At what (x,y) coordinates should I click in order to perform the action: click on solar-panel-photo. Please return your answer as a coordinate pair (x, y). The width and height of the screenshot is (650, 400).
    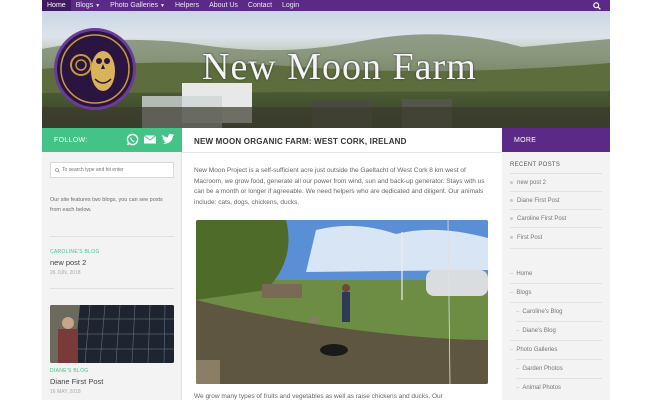
    Looking at the image, I should click on (112, 334).